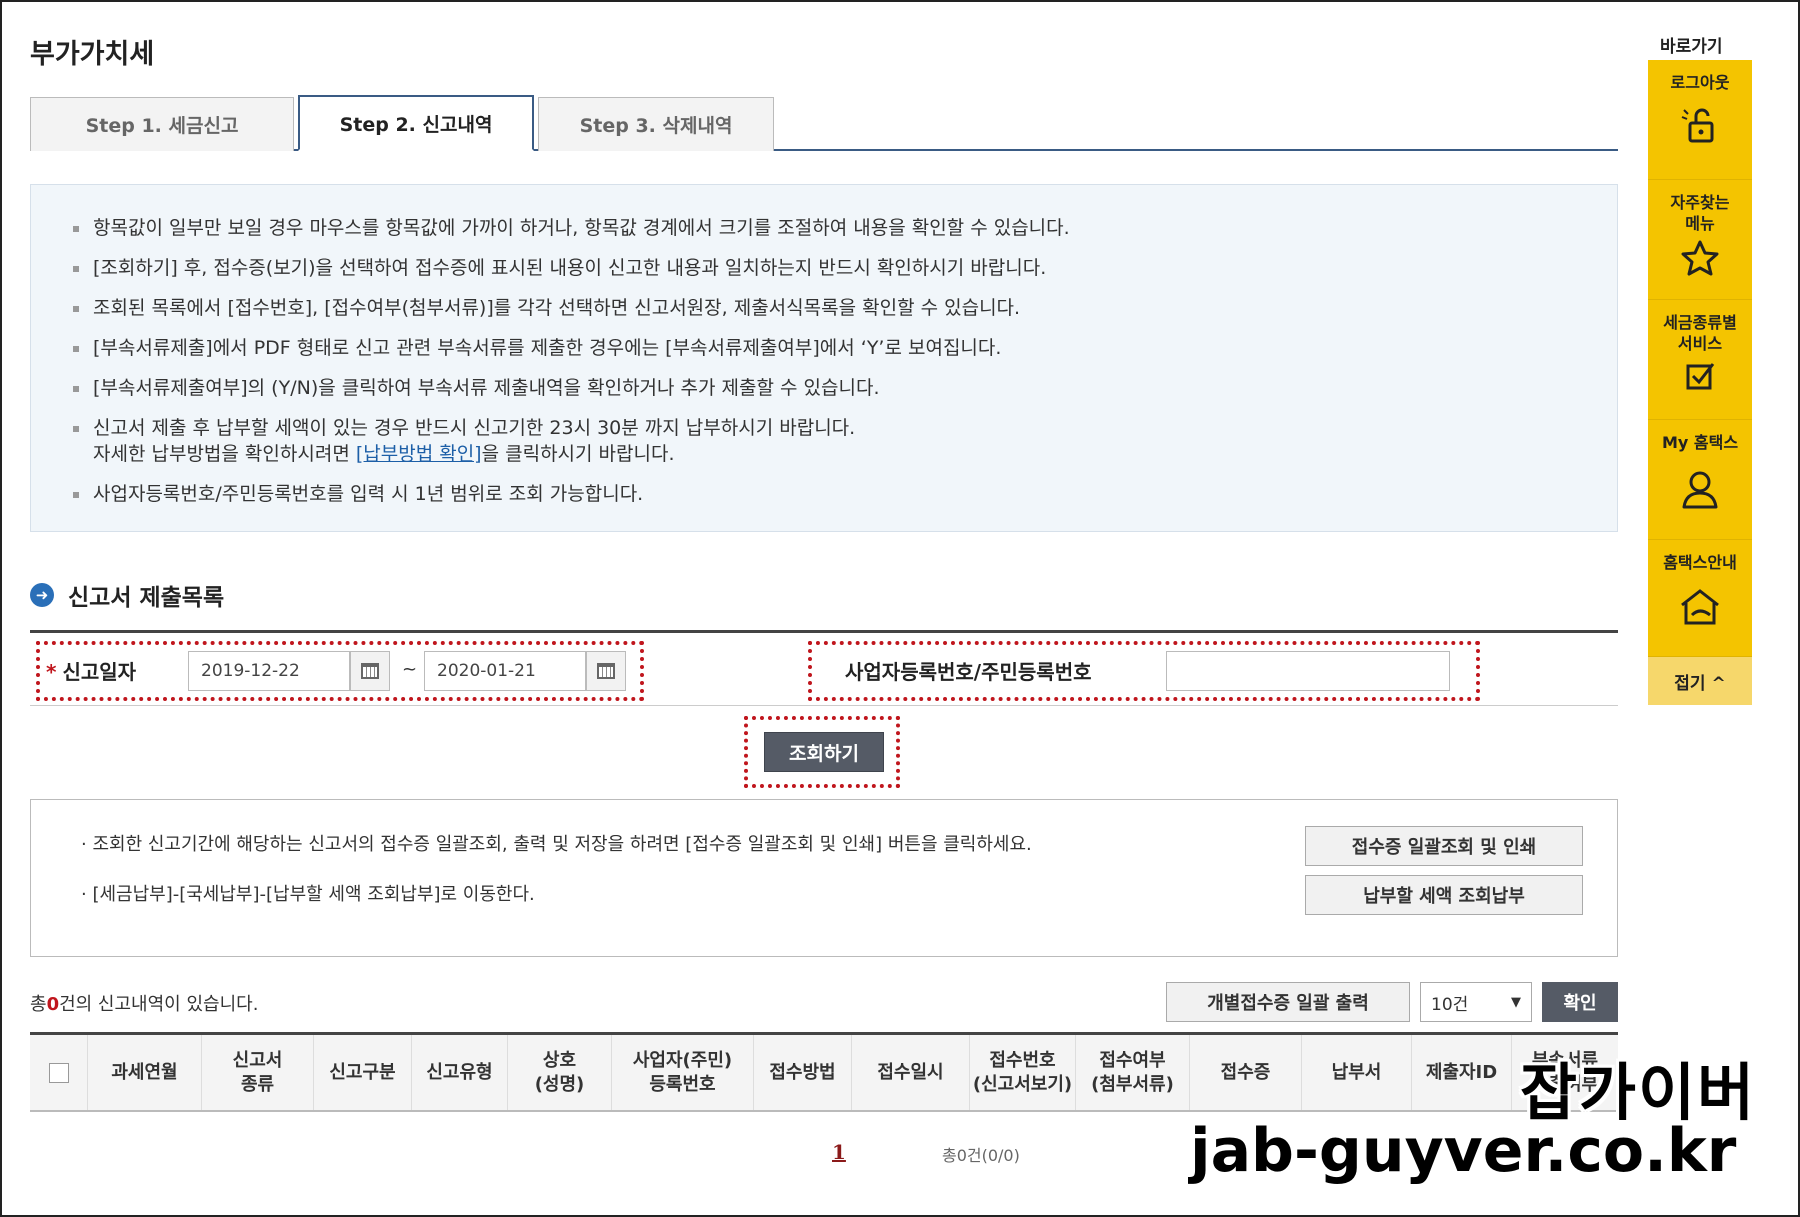 Image resolution: width=1800 pixels, height=1217 pixels. What do you see at coordinates (410, 669) in the screenshot?
I see `date-range-tilde: ~` at bounding box center [410, 669].